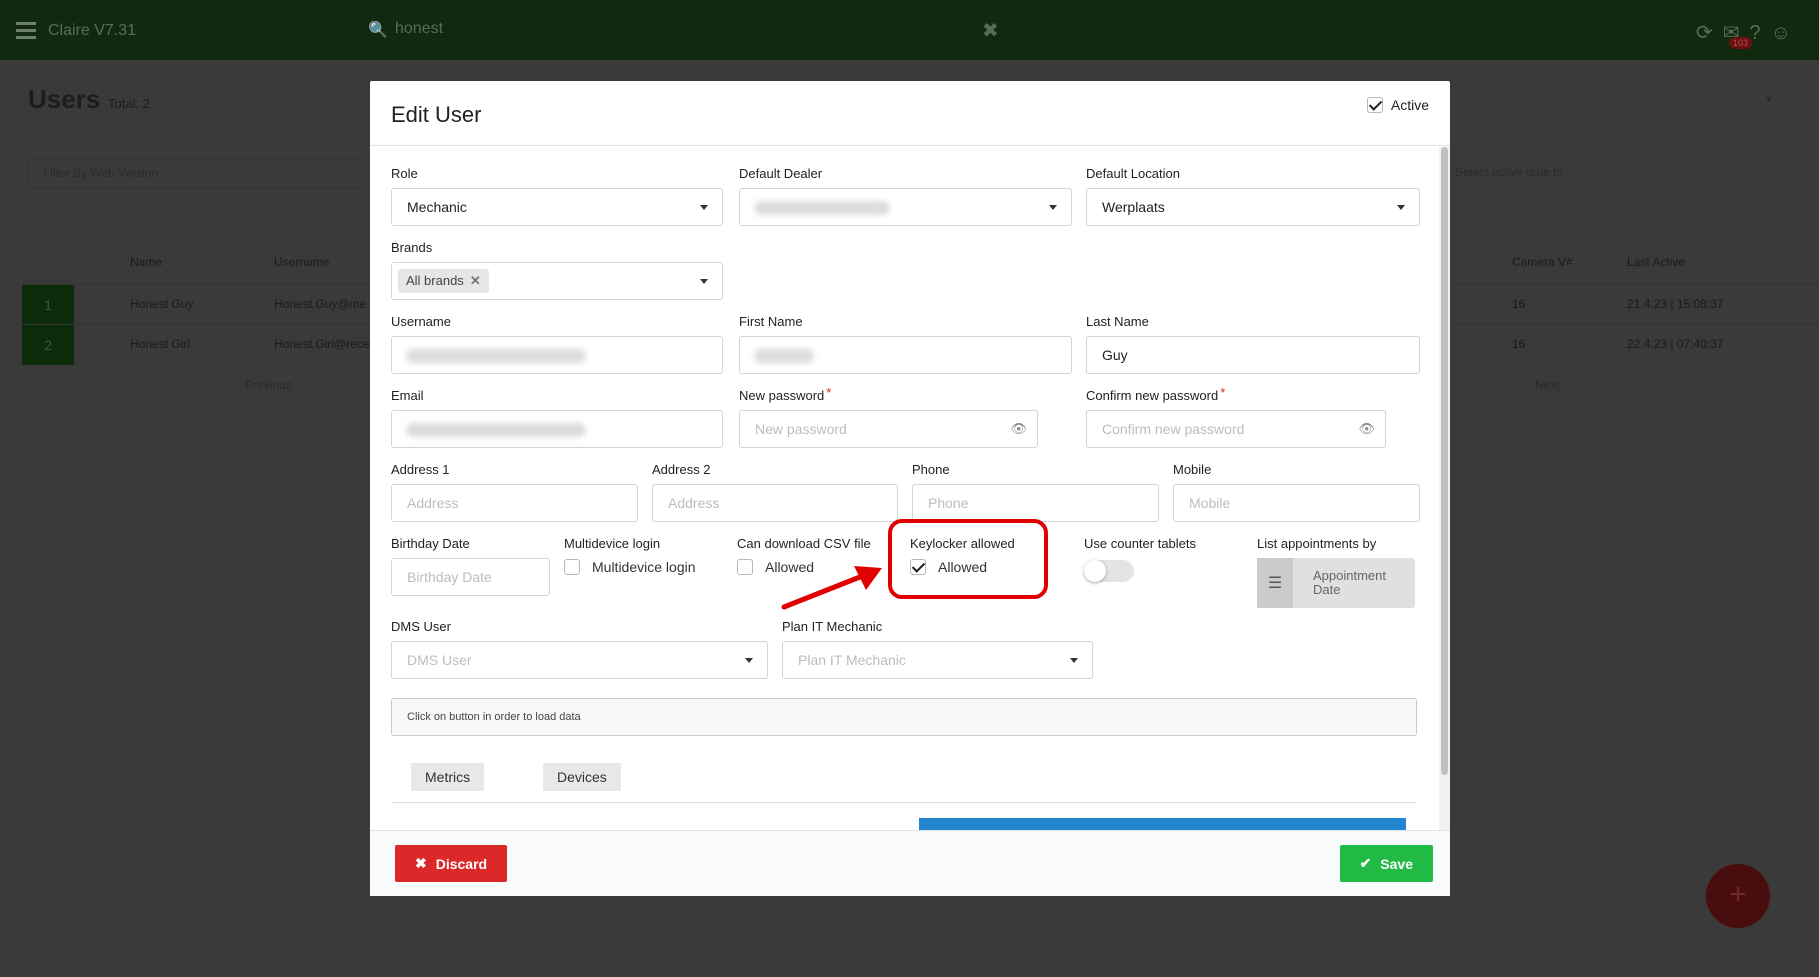 The image size is (1819, 977). Describe the element at coordinates (162, 304) in the screenshot. I see `row-name: Honest Guy` at that location.